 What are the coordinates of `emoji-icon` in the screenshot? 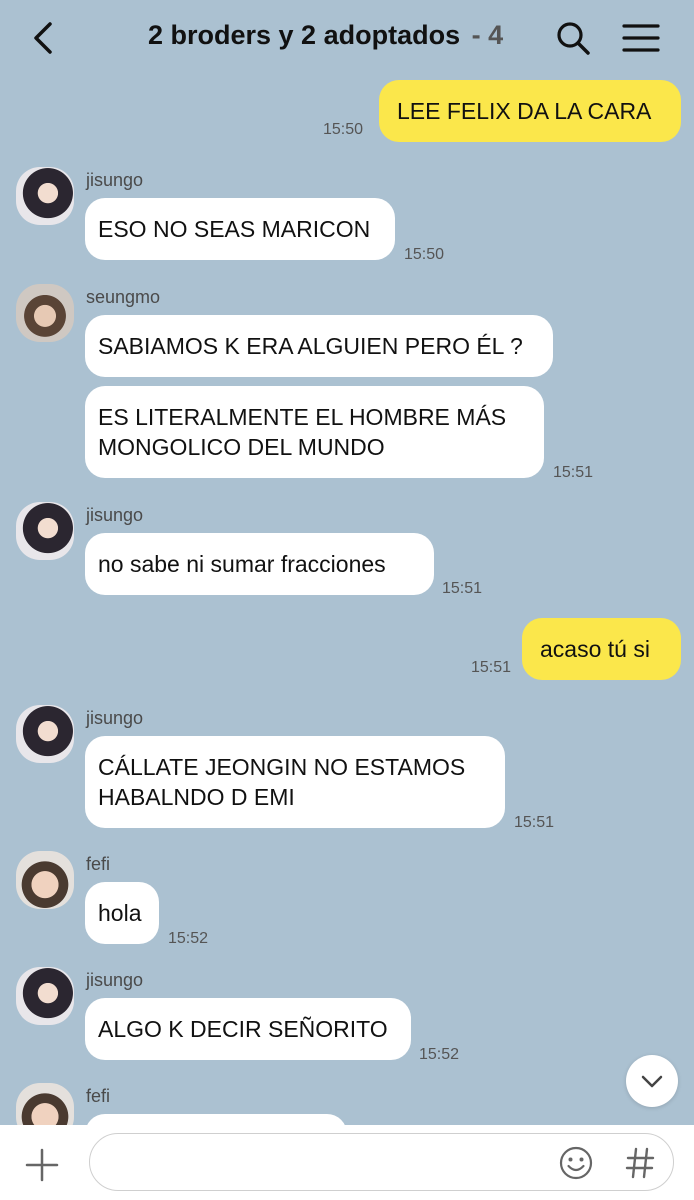 It's located at (576, 1163).